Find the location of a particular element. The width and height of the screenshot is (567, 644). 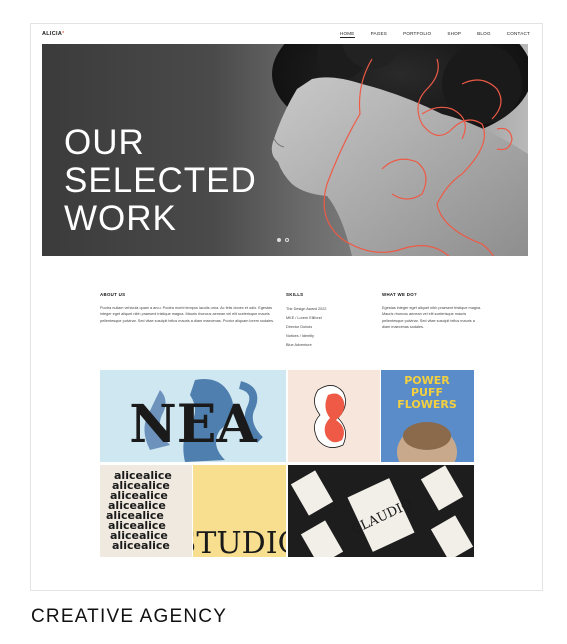

skills-heading: SKILLS is located at coordinates (295, 294).